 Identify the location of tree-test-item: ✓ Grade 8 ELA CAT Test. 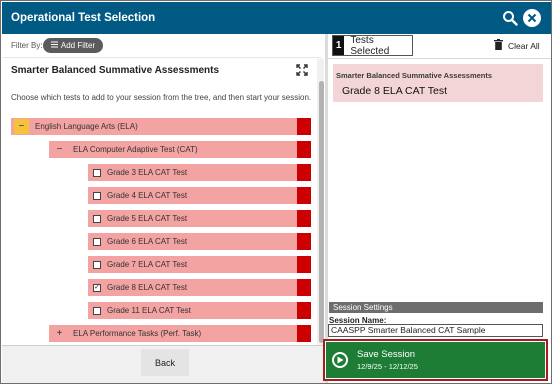
(199, 287).